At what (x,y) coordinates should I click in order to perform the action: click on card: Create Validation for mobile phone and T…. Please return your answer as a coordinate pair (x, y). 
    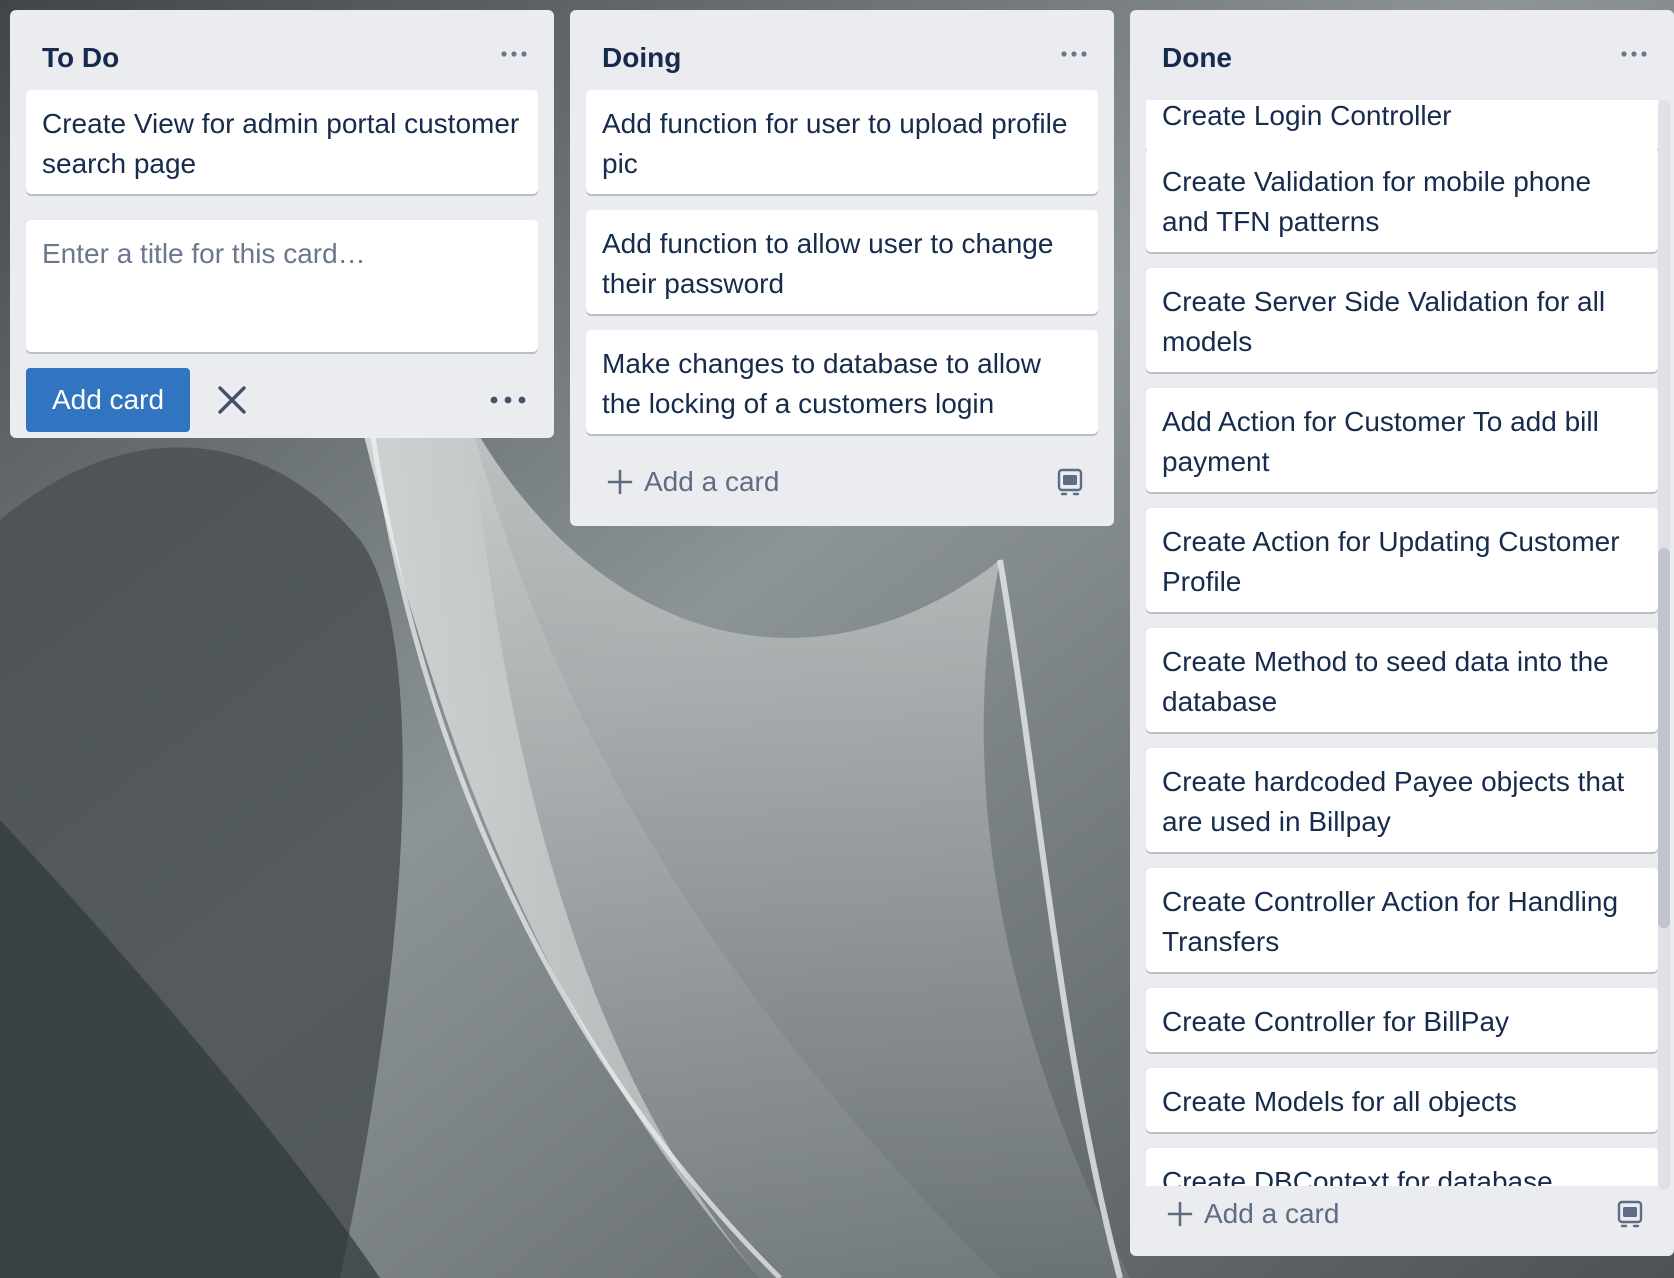
    Looking at the image, I should click on (1402, 200).